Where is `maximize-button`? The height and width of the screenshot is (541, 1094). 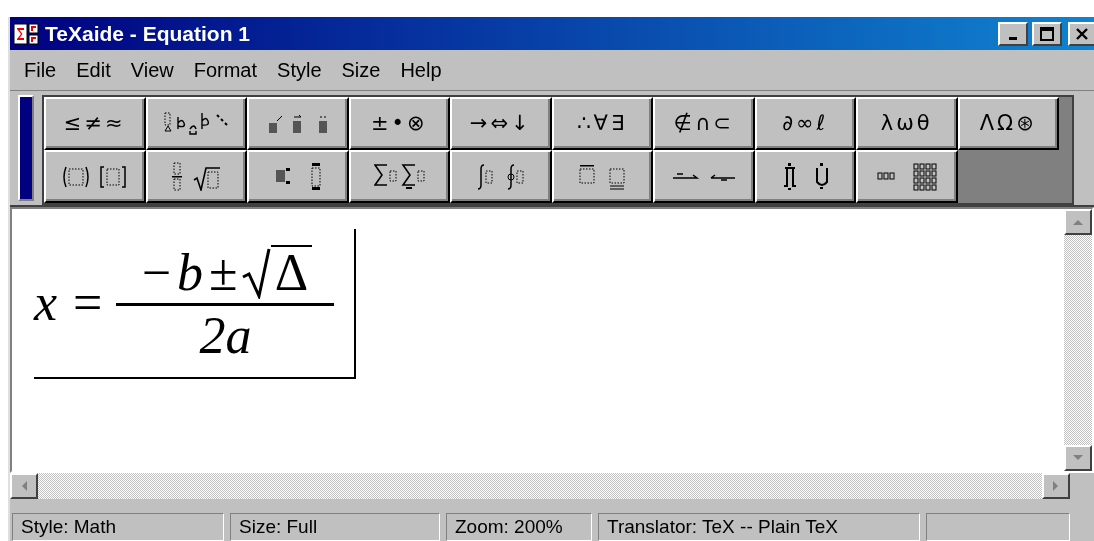
maximize-button is located at coordinates (1047, 33).